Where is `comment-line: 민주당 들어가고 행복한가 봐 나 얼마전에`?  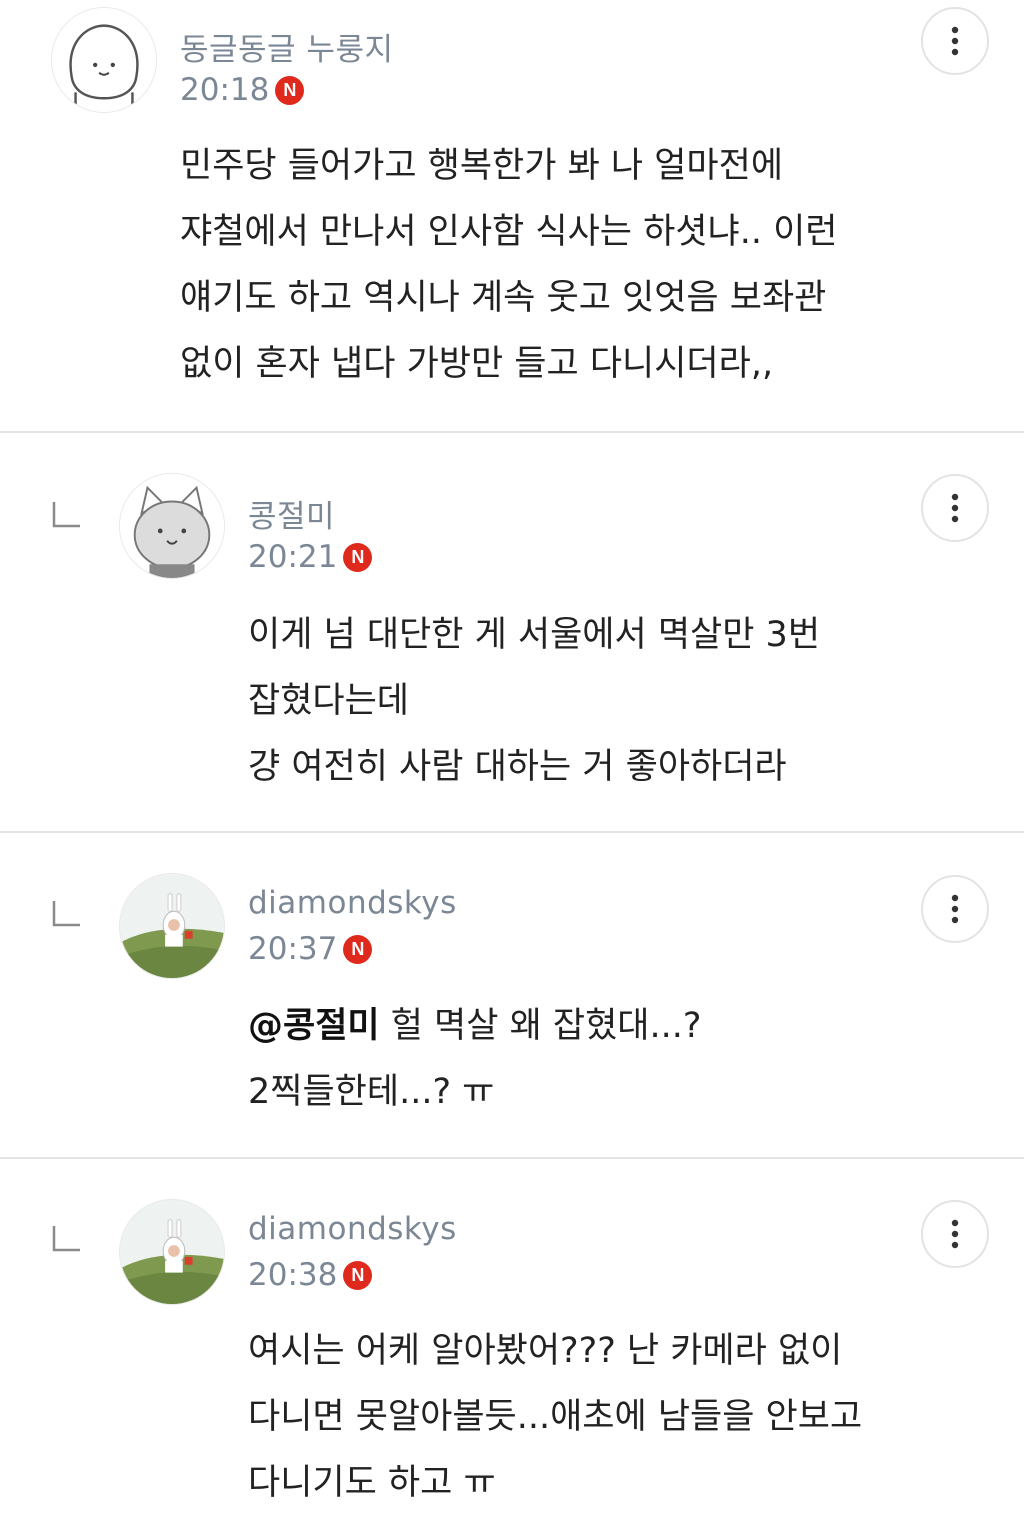 comment-line: 민주당 들어가고 행복한가 봐 나 얼마전에 is located at coordinates (482, 166).